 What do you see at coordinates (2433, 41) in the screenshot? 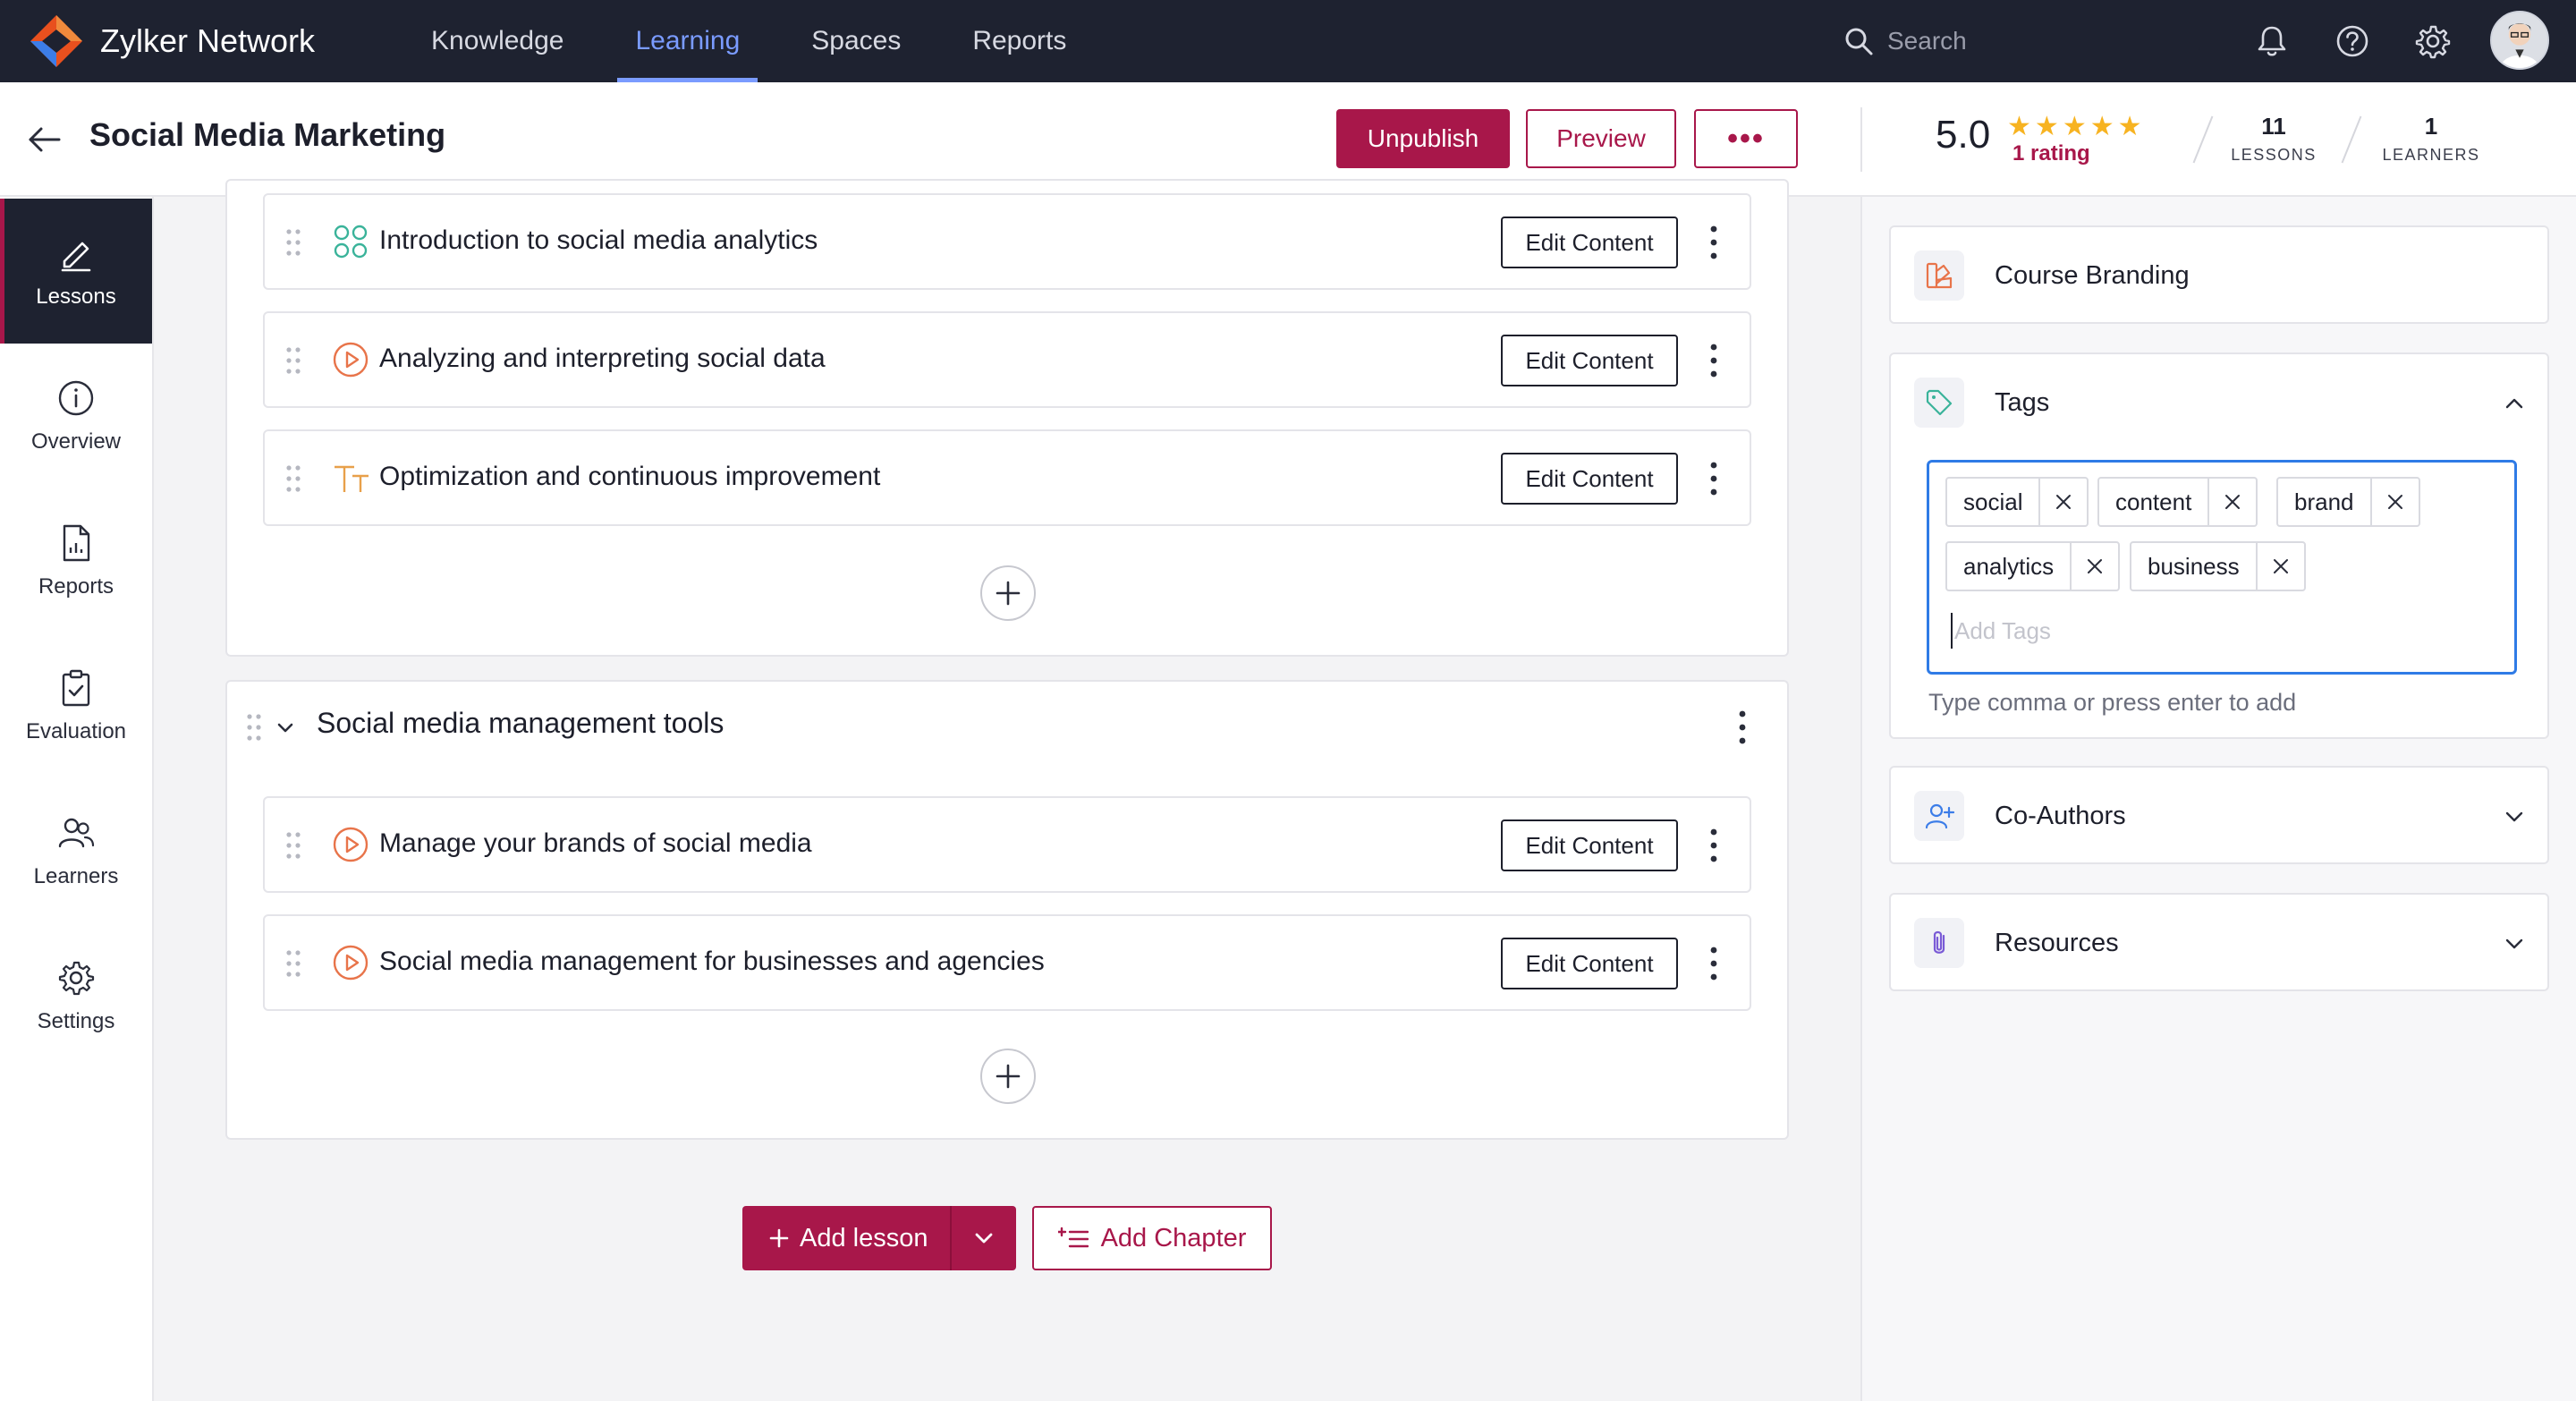
I see `settings-button` at bounding box center [2433, 41].